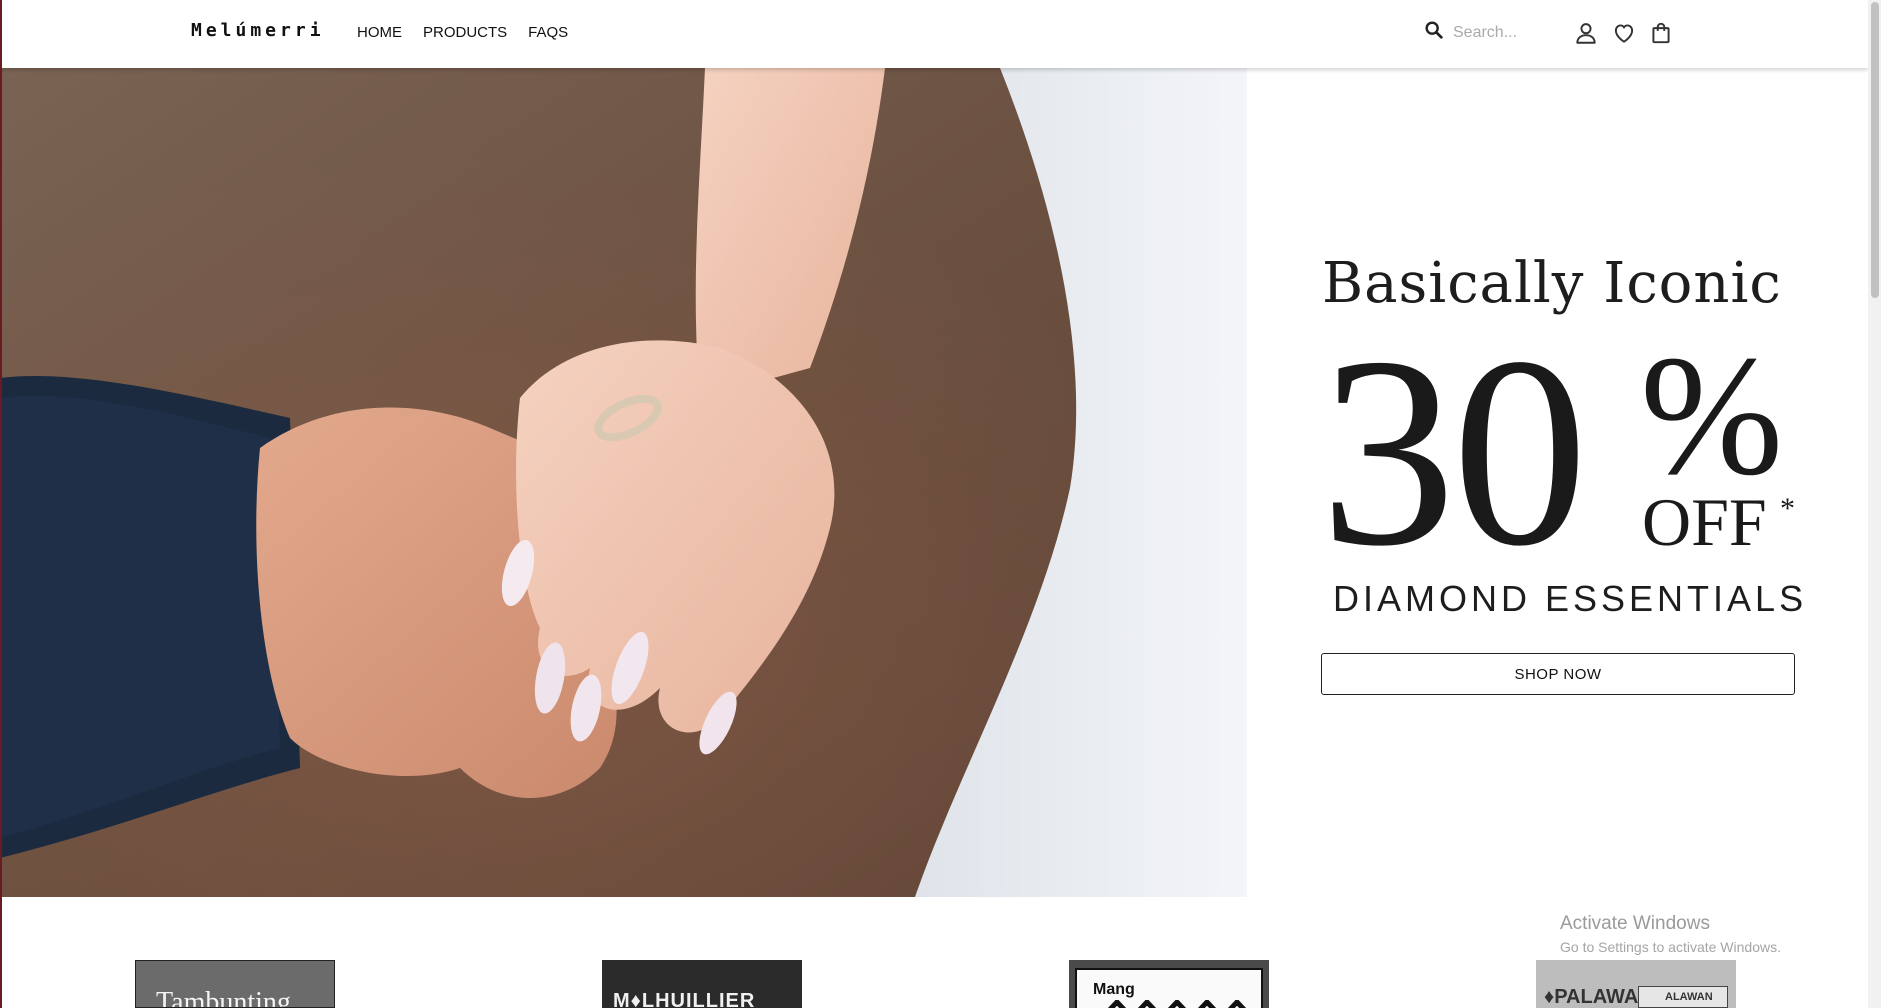 Image resolution: width=1881 pixels, height=1008 pixels. What do you see at coordinates (1, 504) in the screenshot?
I see `window-edge` at bounding box center [1, 504].